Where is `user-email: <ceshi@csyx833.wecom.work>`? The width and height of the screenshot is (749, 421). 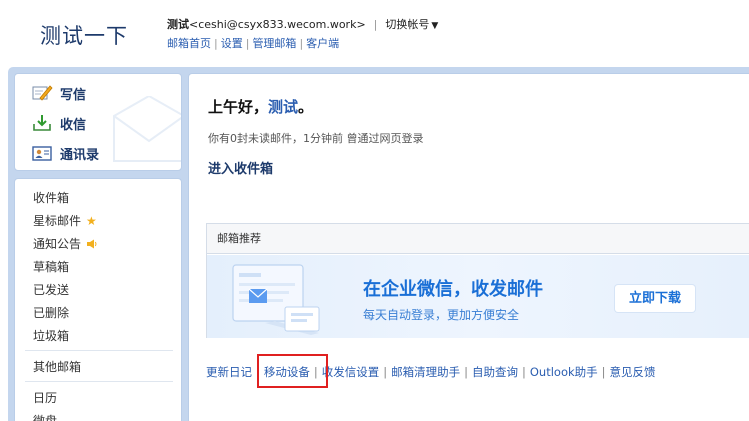 user-email: <ceshi@csyx833.wecom.work> is located at coordinates (277, 24).